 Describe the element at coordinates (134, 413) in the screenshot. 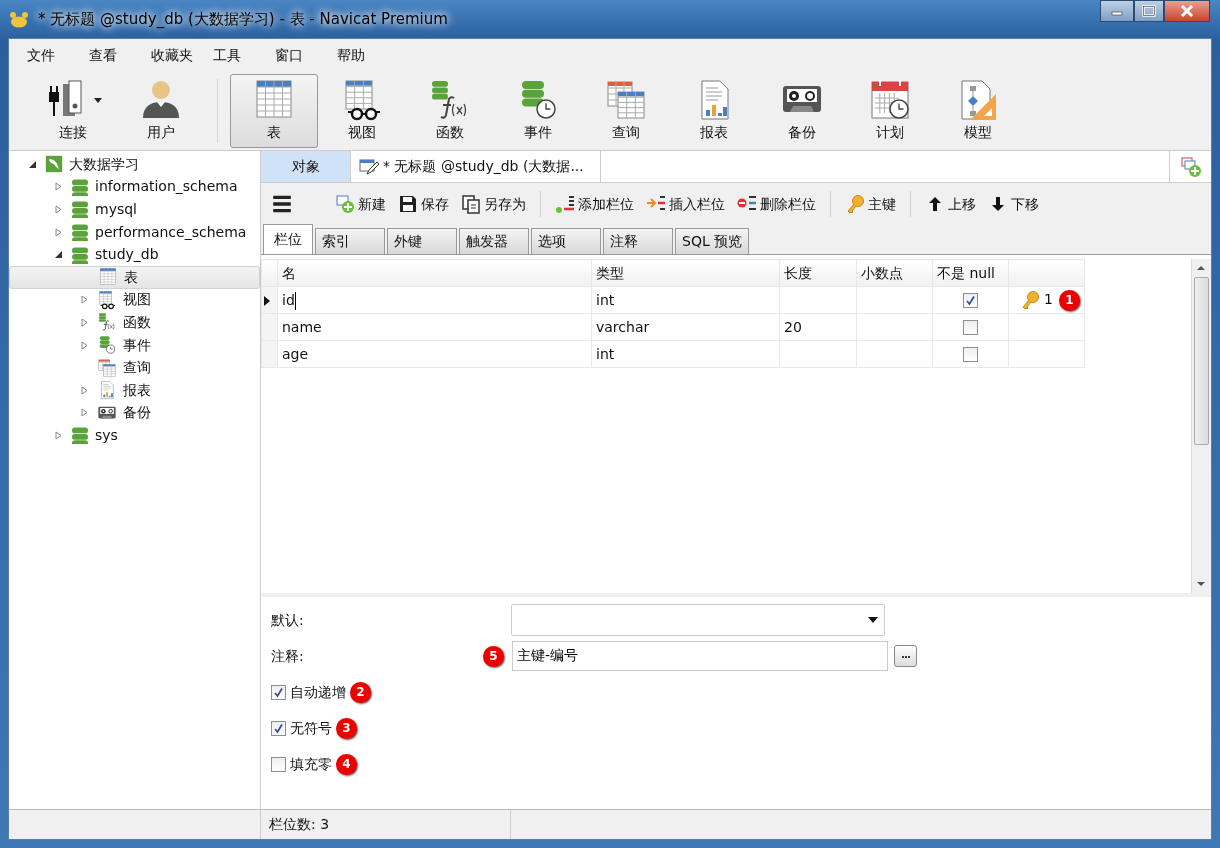

I see `tree-item: 备份` at that location.